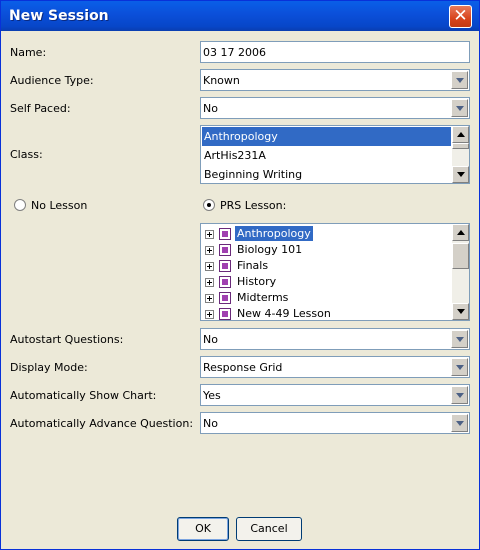  Describe the element at coordinates (335, 272) in the screenshot. I see `lesson-tree: Anthropology Biology 101 Finals History` at that location.